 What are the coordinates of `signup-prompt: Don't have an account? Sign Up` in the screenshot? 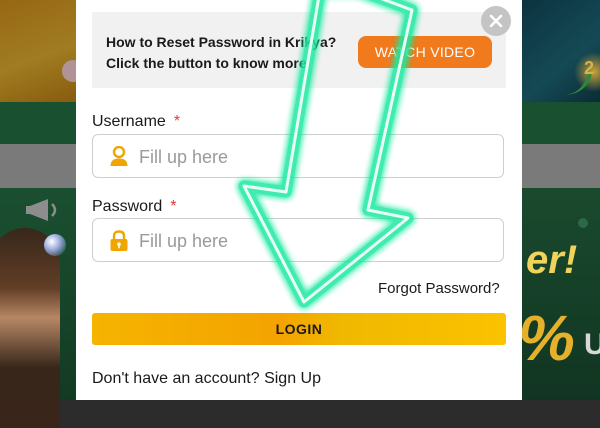 It's located at (206, 379).